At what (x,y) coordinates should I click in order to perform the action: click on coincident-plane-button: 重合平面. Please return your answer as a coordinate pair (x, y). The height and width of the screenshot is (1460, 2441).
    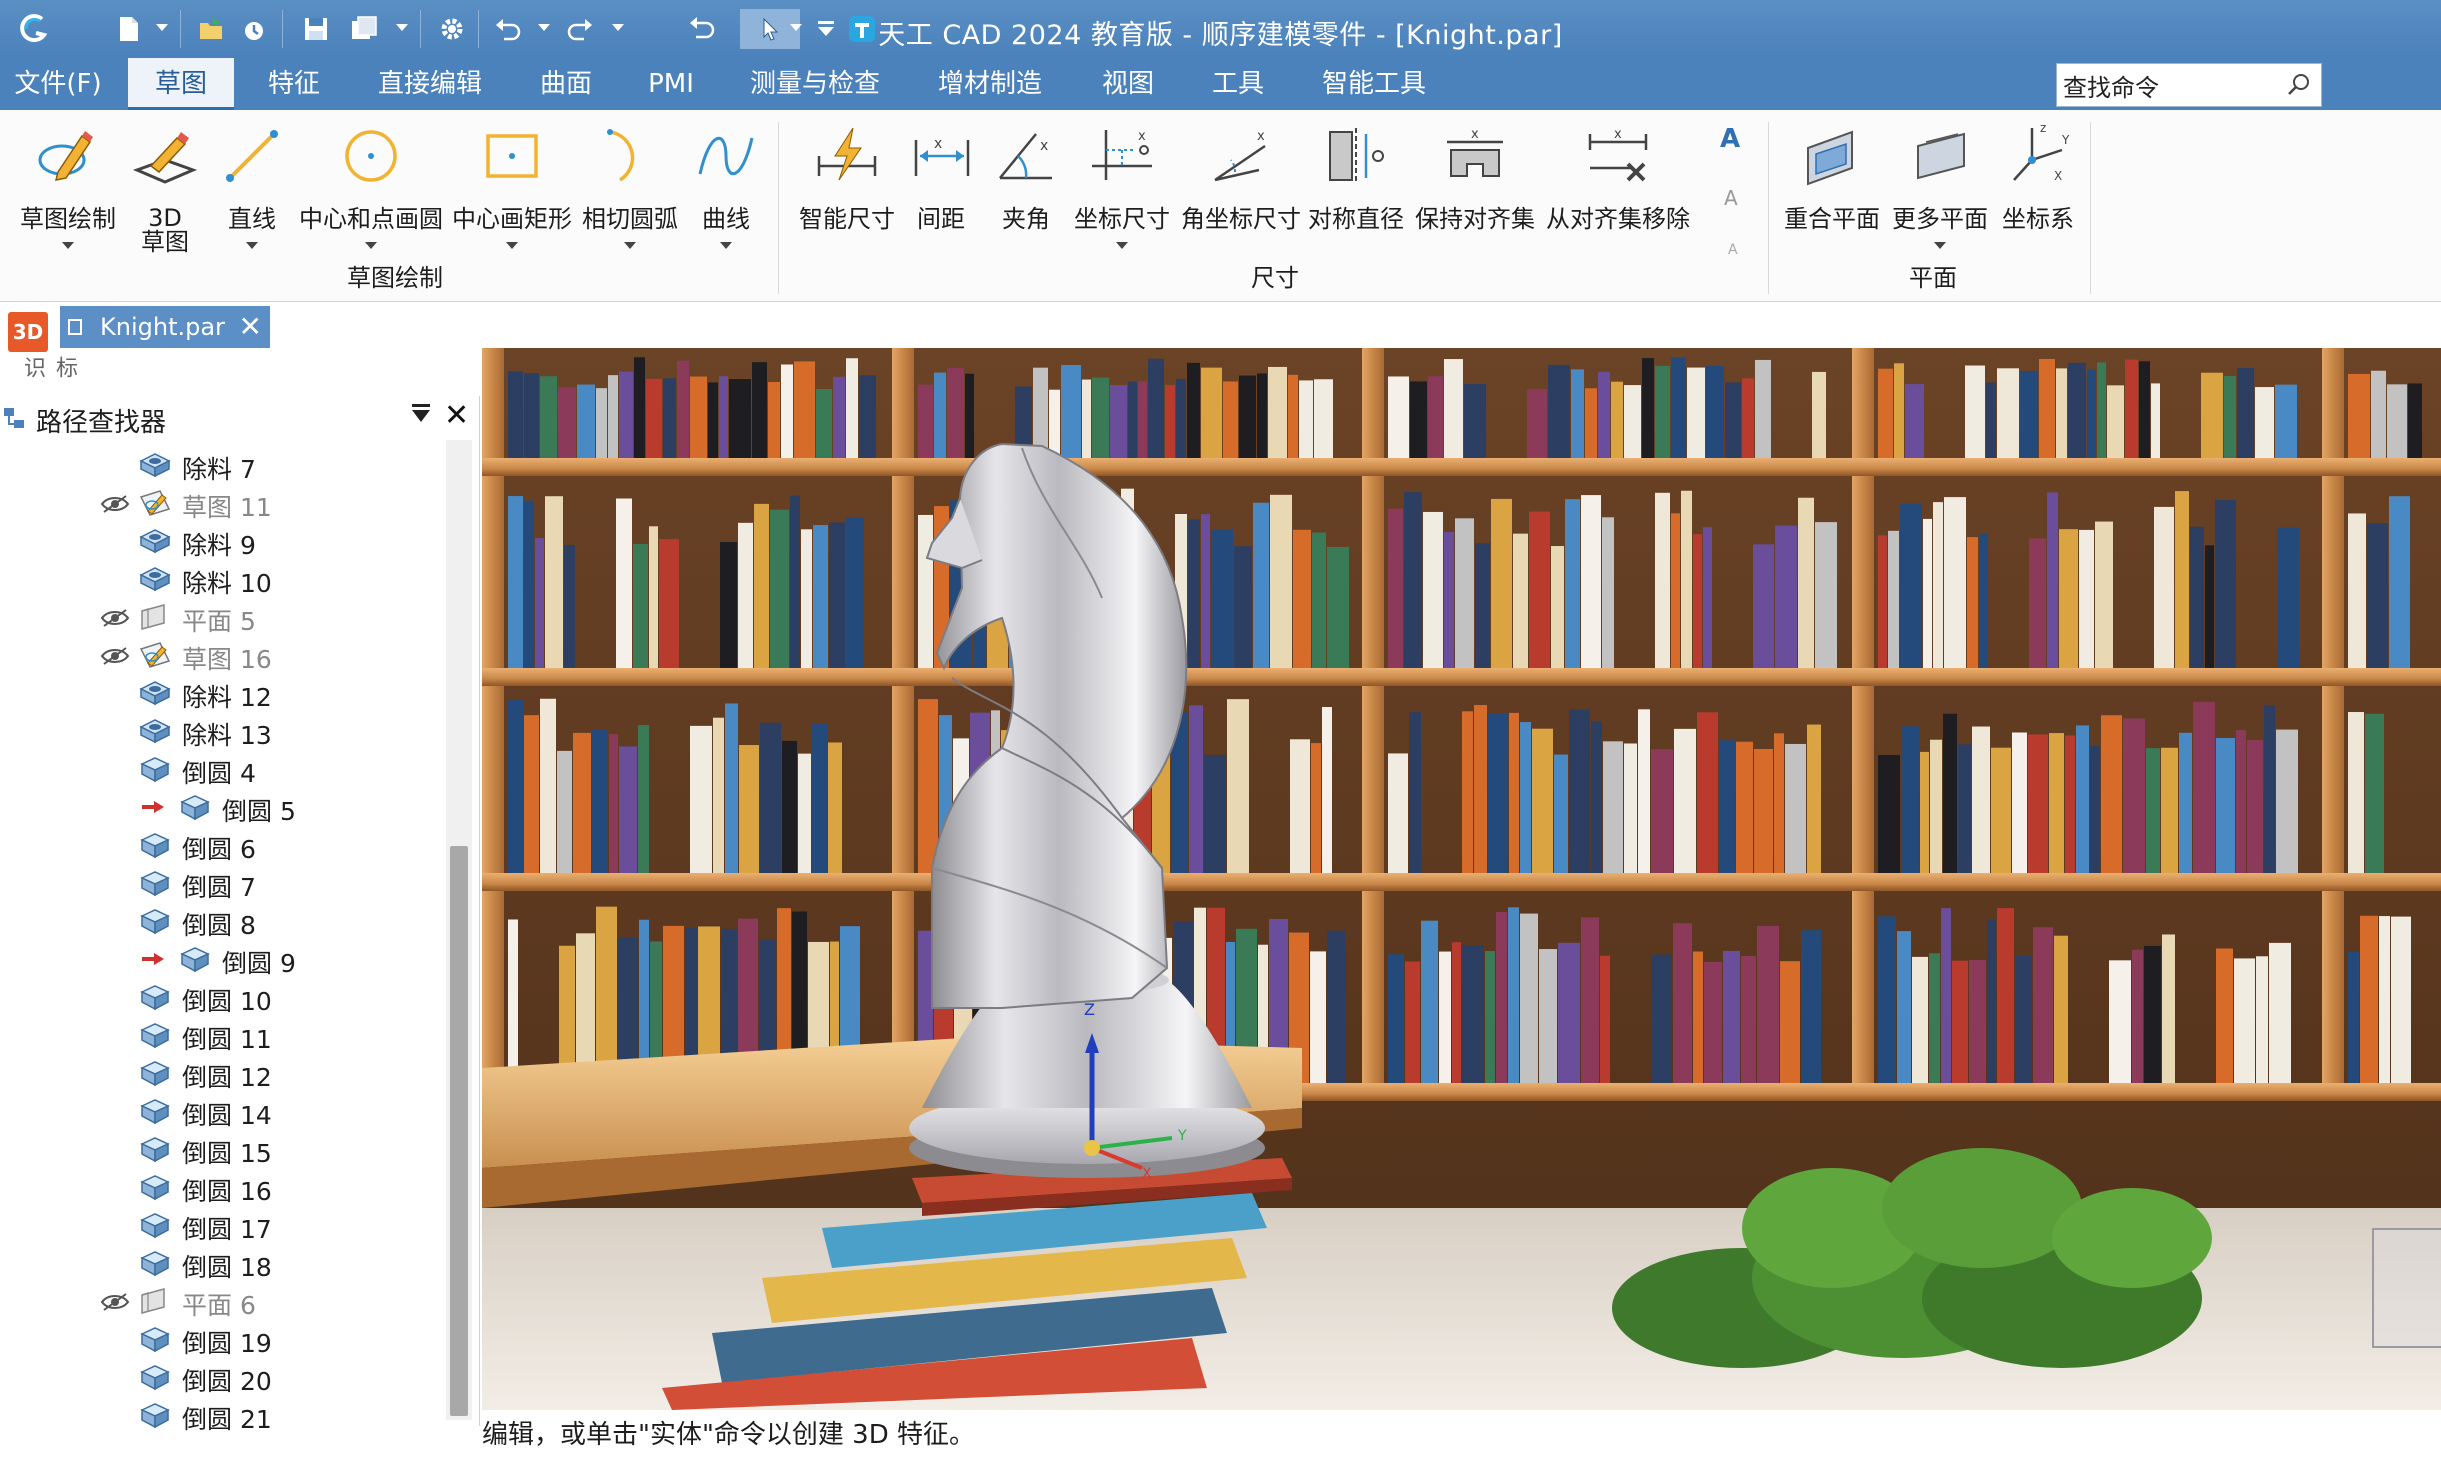
    Looking at the image, I should click on (1832, 176).